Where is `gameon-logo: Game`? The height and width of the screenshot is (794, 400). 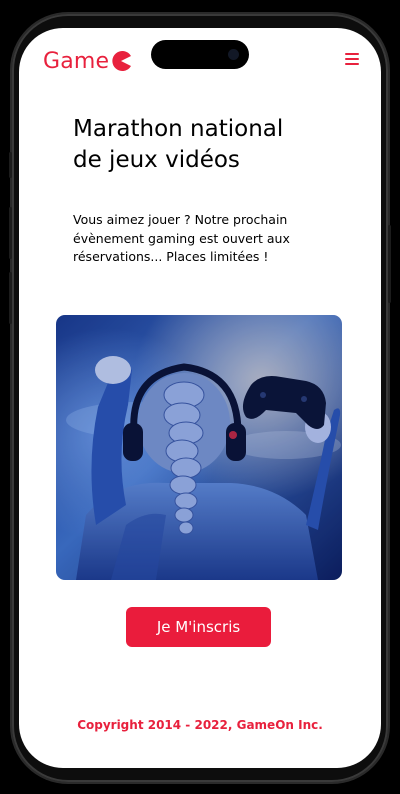 gameon-logo: Game is located at coordinates (87, 61).